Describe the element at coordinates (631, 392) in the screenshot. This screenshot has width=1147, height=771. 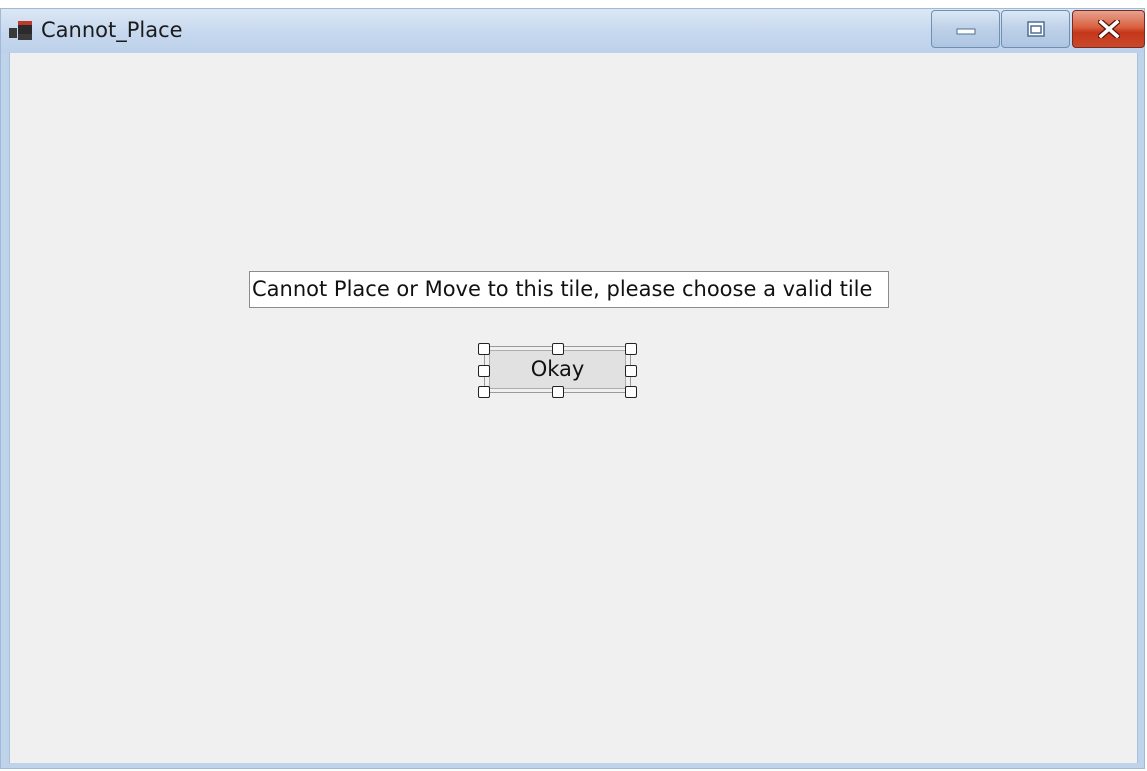
I see `resize-handle-bottom-right` at that location.